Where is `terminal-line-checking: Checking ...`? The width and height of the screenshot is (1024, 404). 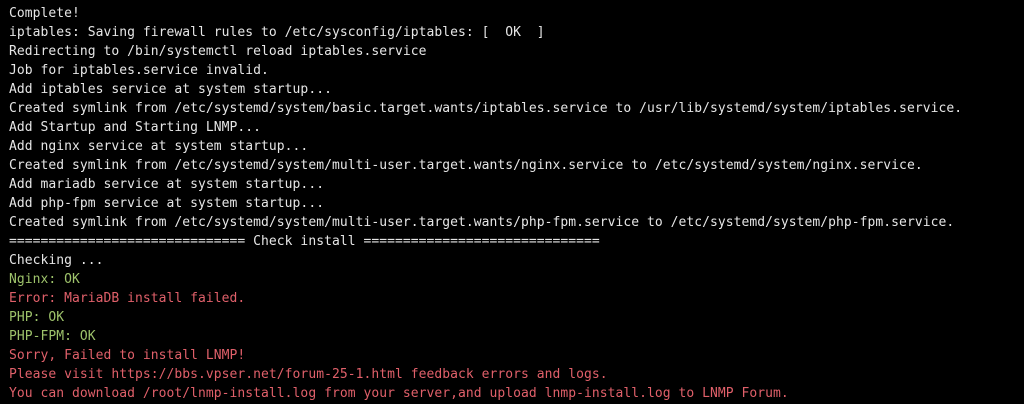 terminal-line-checking: Checking ... is located at coordinates (56, 260).